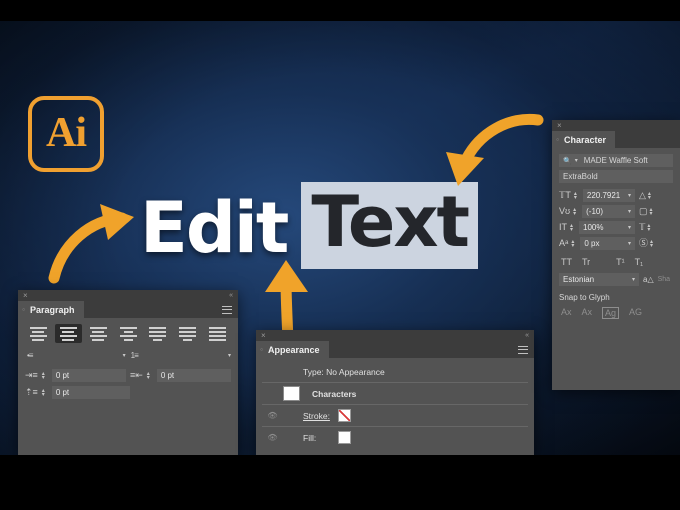 Image resolution: width=680 pixels, height=510 pixels. Describe the element at coordinates (187, 333) in the screenshot. I see `justify-last-right-button` at that location.